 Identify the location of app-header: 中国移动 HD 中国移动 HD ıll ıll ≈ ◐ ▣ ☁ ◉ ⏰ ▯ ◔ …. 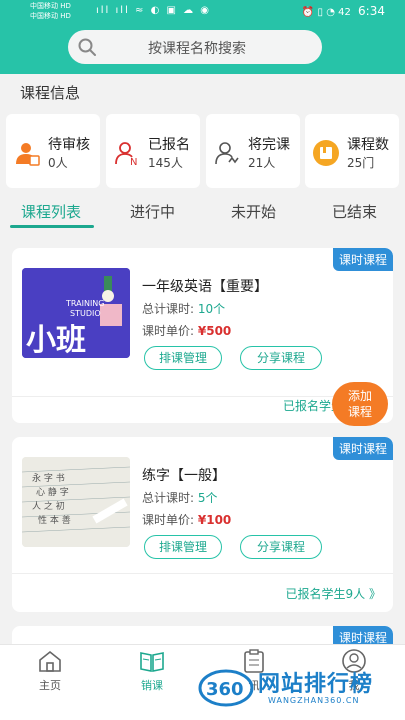
(202, 37).